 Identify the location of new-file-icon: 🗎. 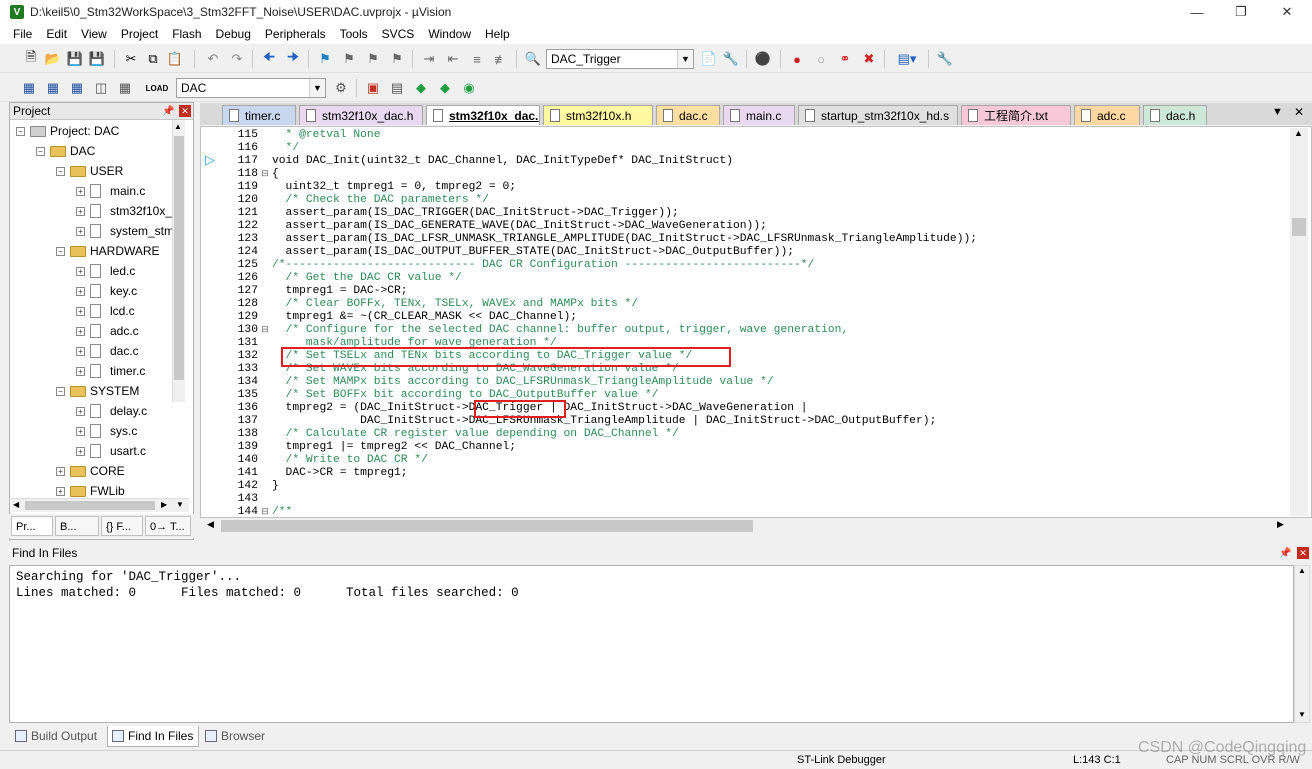
(31, 58).